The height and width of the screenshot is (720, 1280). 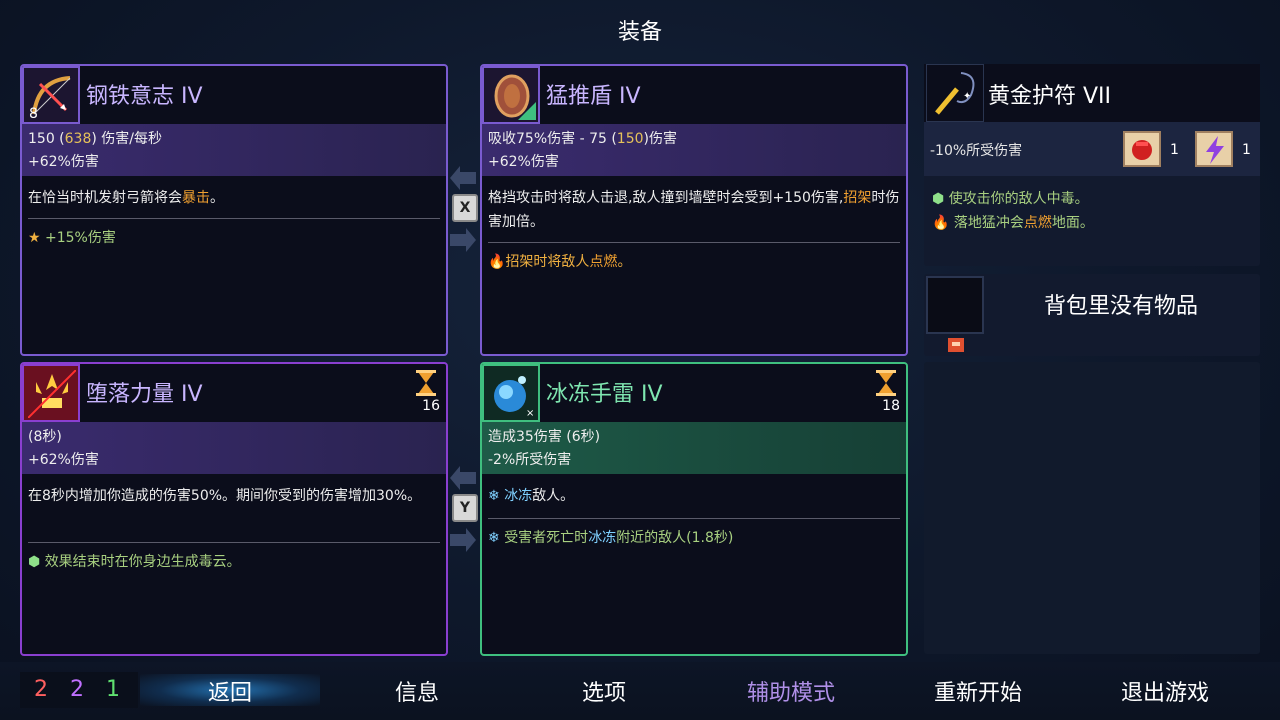 I want to click on item-name: 堕落力量 IV, so click(x=144, y=394).